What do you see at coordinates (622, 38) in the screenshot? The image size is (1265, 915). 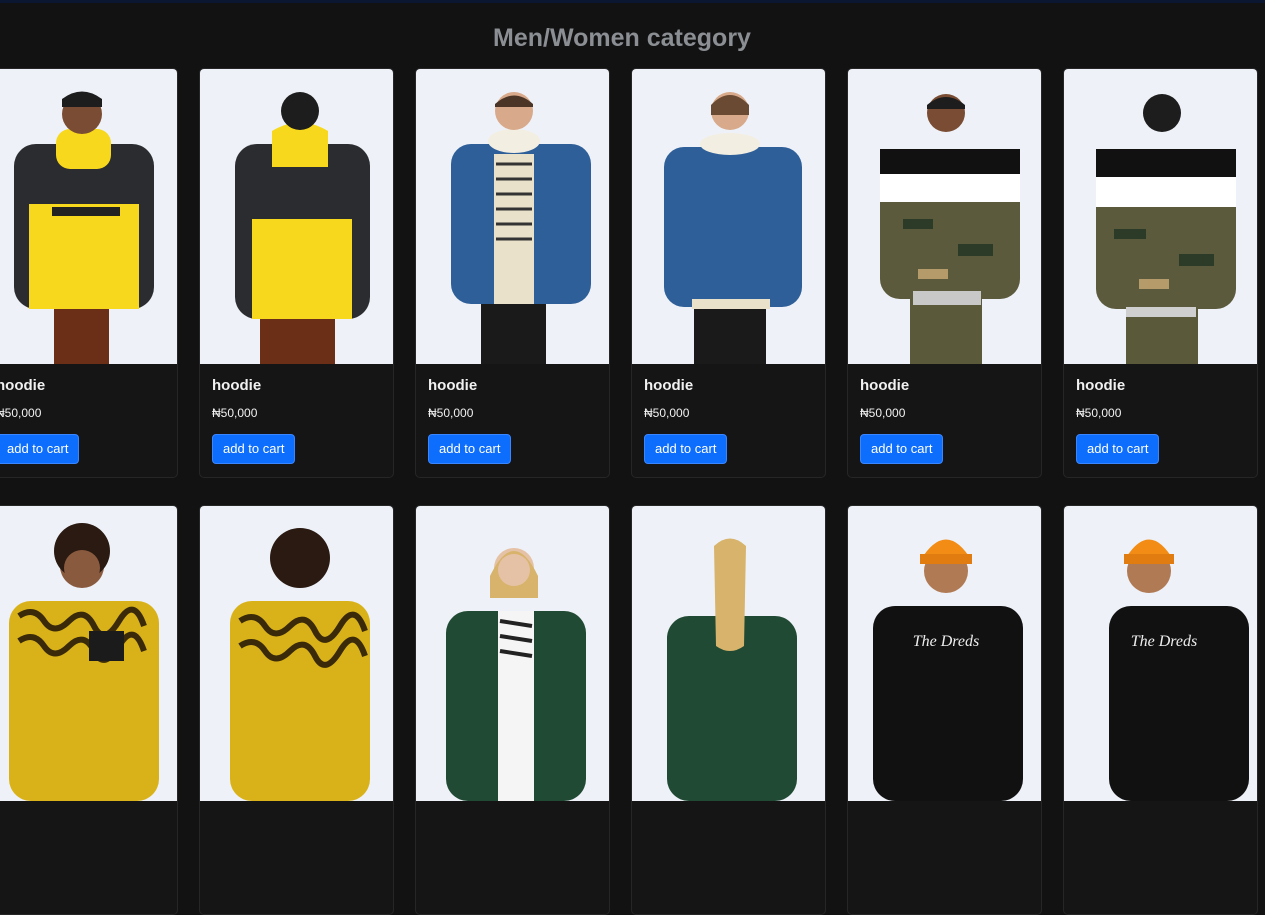 I see `page-title: Men/Women category` at bounding box center [622, 38].